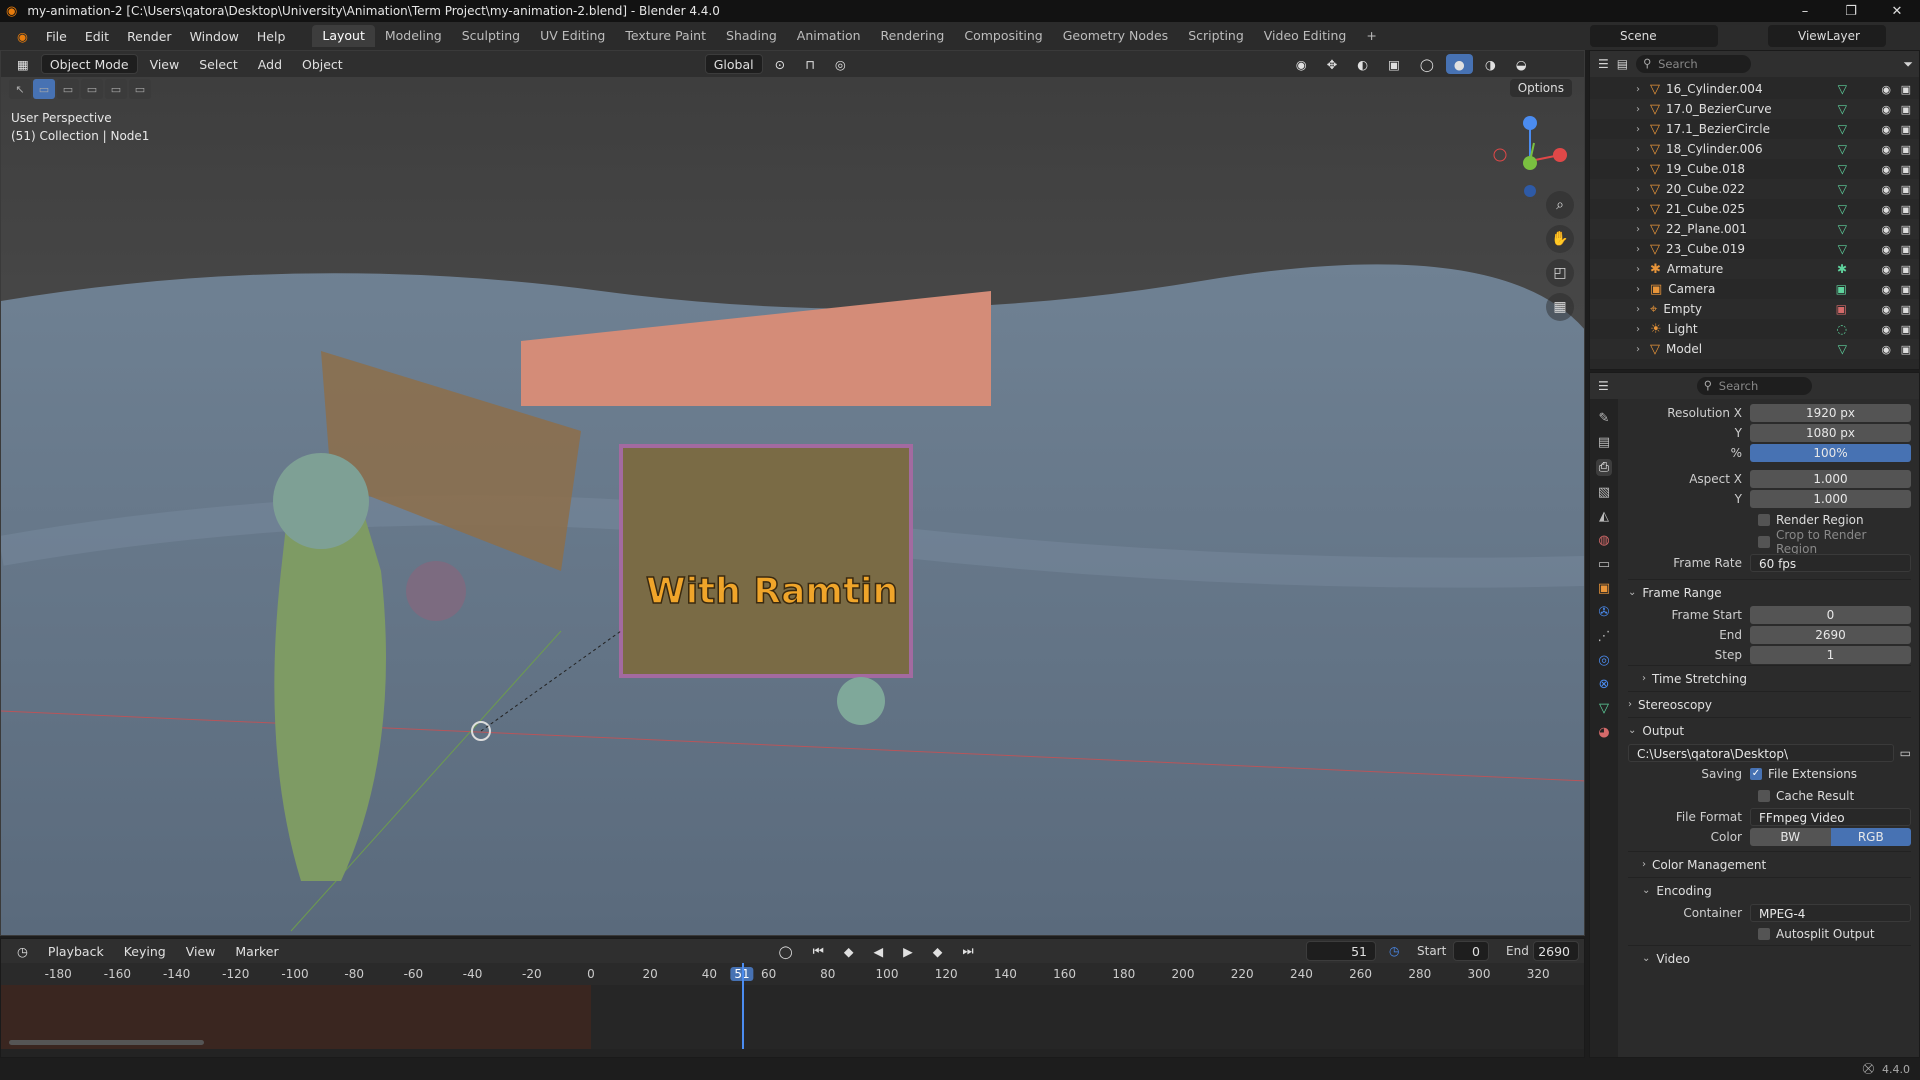 Image resolution: width=1920 pixels, height=1080 pixels. What do you see at coordinates (1604, 588) in the screenshot?
I see `object-tab-icon: ▣` at bounding box center [1604, 588].